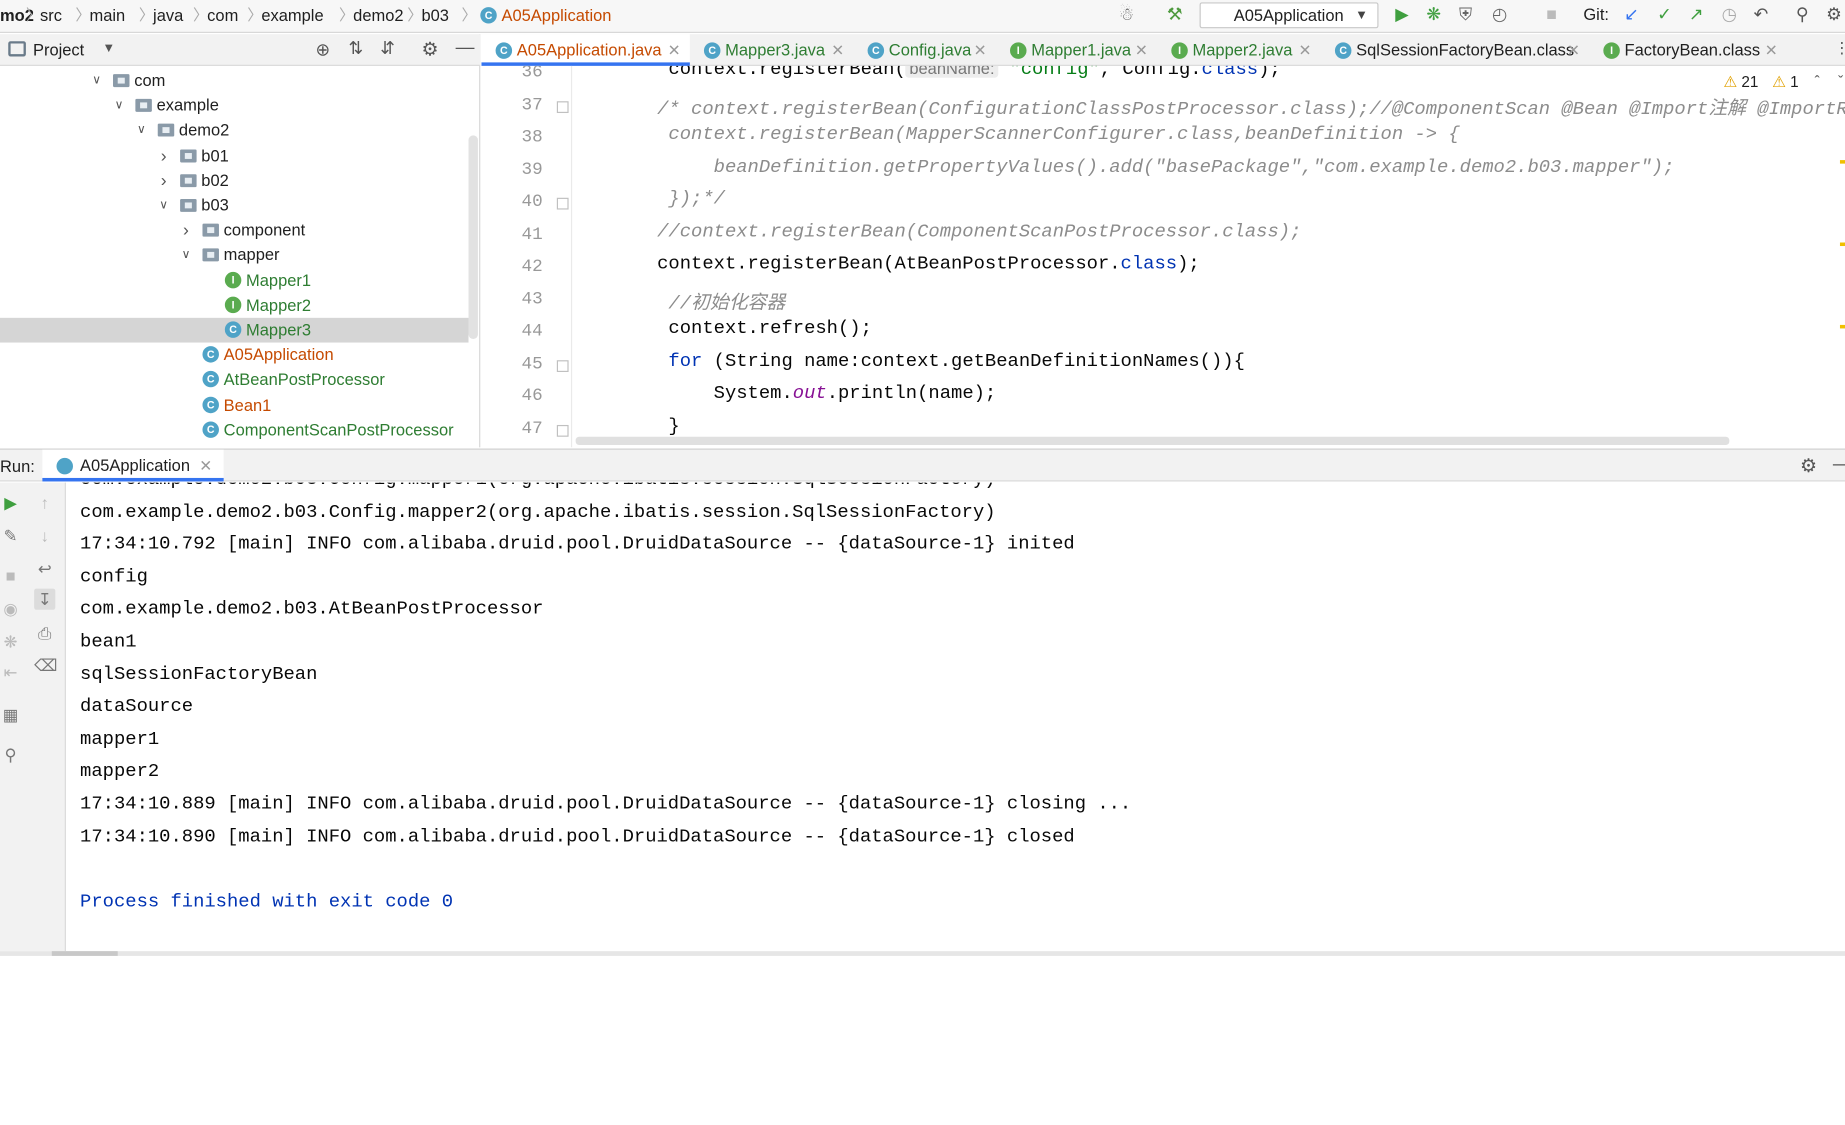 The image size is (1845, 1125). What do you see at coordinates (51, 15) in the screenshot?
I see `breadcrumb-item: src` at bounding box center [51, 15].